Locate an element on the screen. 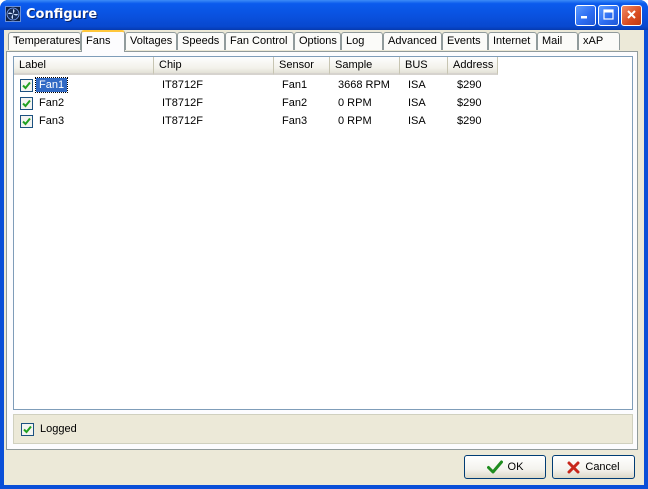 Image resolution: width=648 pixels, height=489 pixels. row-sensor: Fan1 is located at coordinates (295, 85).